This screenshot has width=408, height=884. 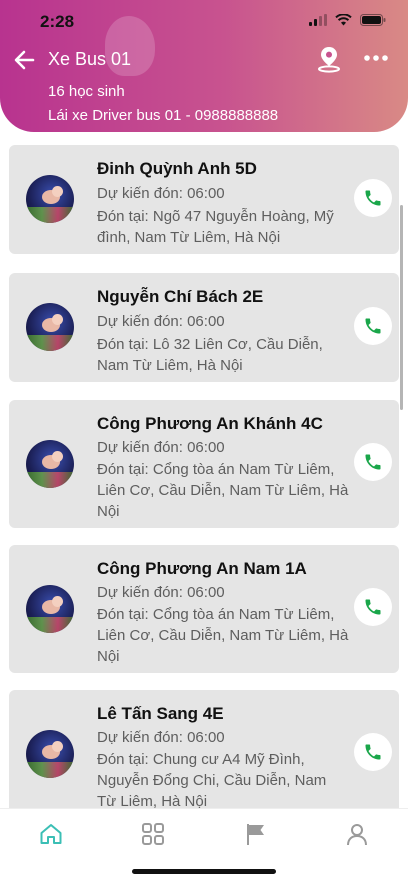 What do you see at coordinates (25, 60) in the screenshot?
I see `back-arrow-icon` at bounding box center [25, 60].